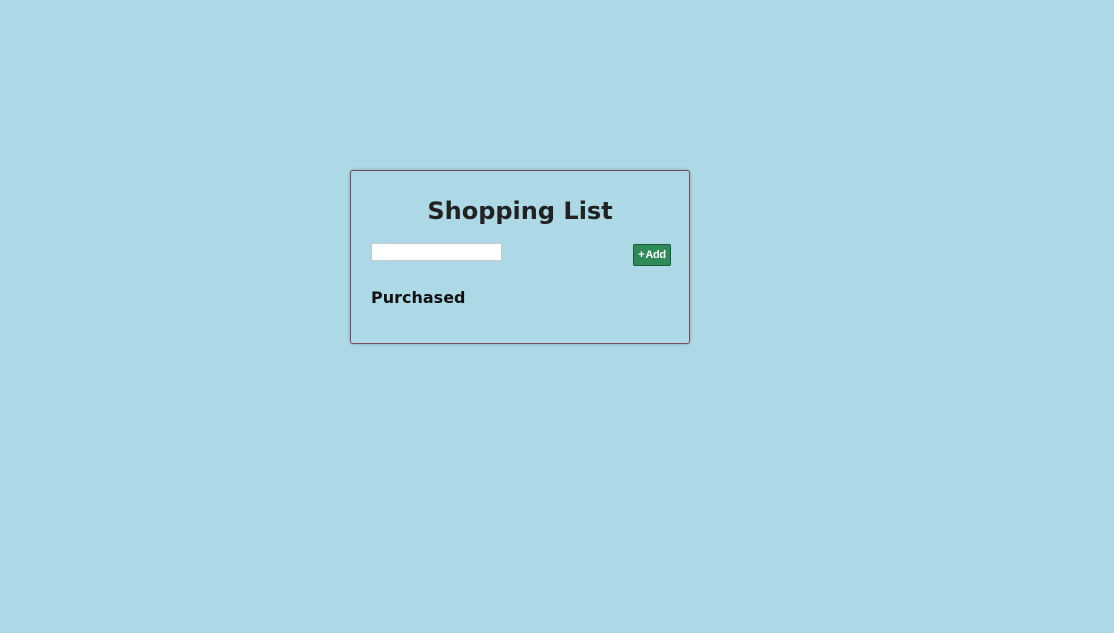  I want to click on add-button-label: Add, so click(655, 255).